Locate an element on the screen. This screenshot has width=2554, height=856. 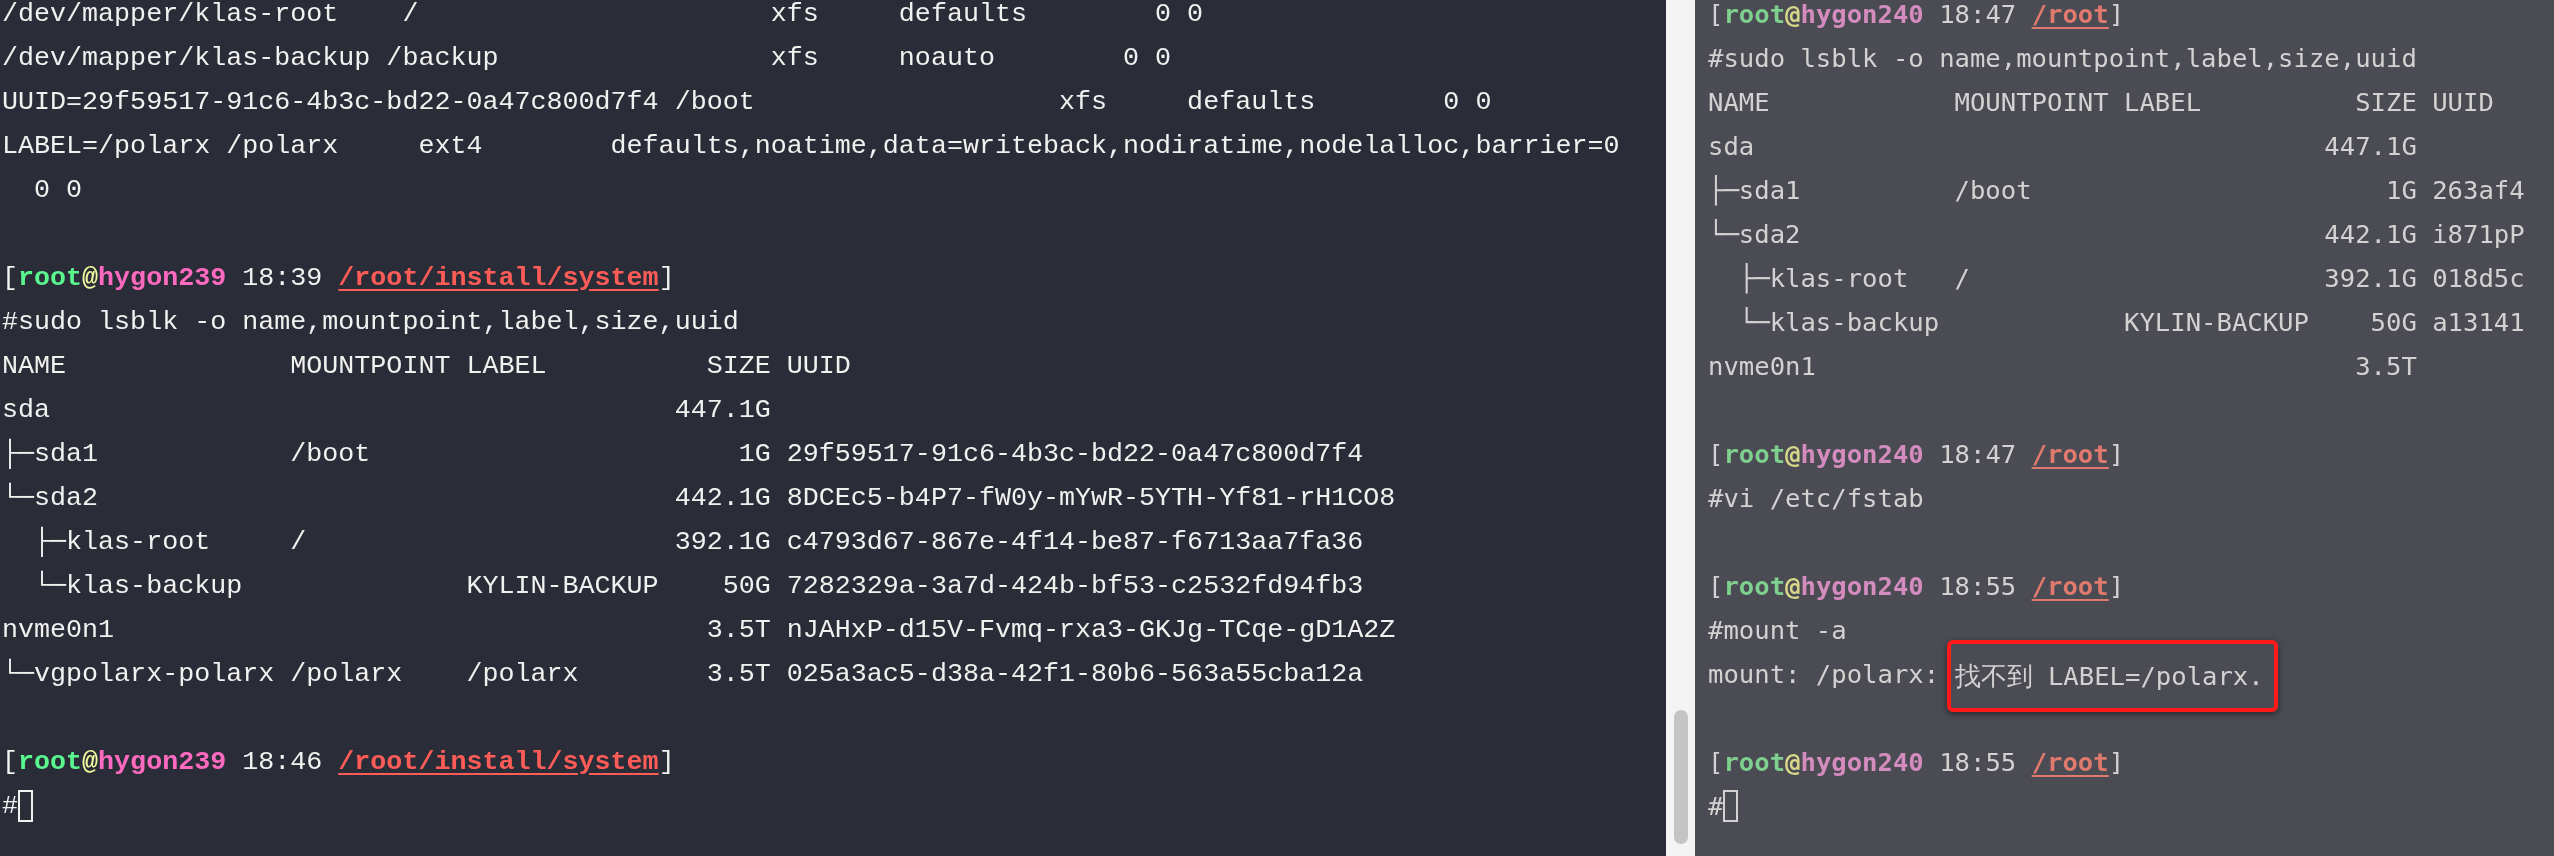
scrollbar-thumb is located at coordinates (1680, 777).